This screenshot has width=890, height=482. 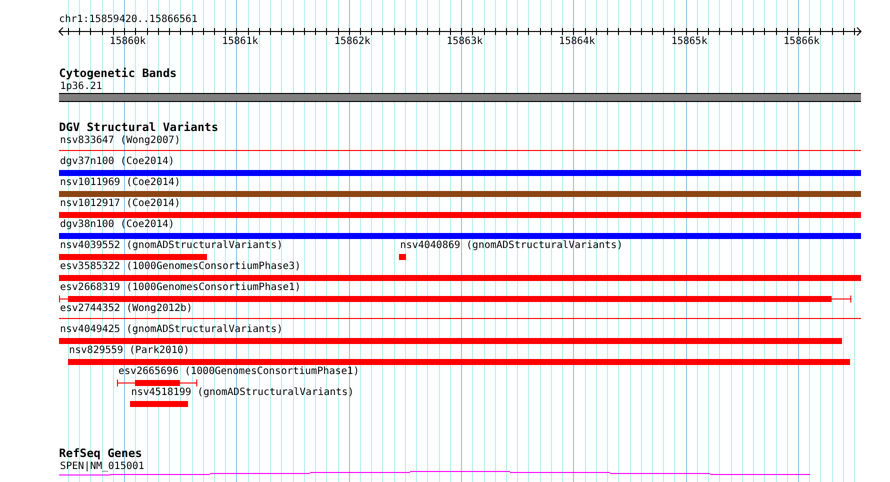 What do you see at coordinates (120, 204) in the screenshot?
I see `feature-label: nsv1012917 (Coe2014)` at bounding box center [120, 204].